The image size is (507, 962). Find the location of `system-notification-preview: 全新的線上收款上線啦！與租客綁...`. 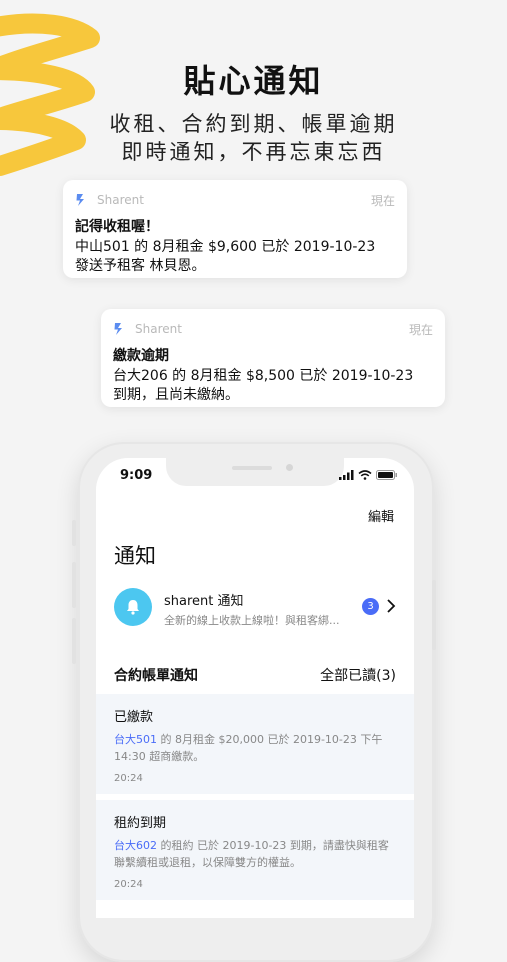

system-notification-preview: 全新的線上收款上線啦！與租客綁... is located at coordinates (252, 620).